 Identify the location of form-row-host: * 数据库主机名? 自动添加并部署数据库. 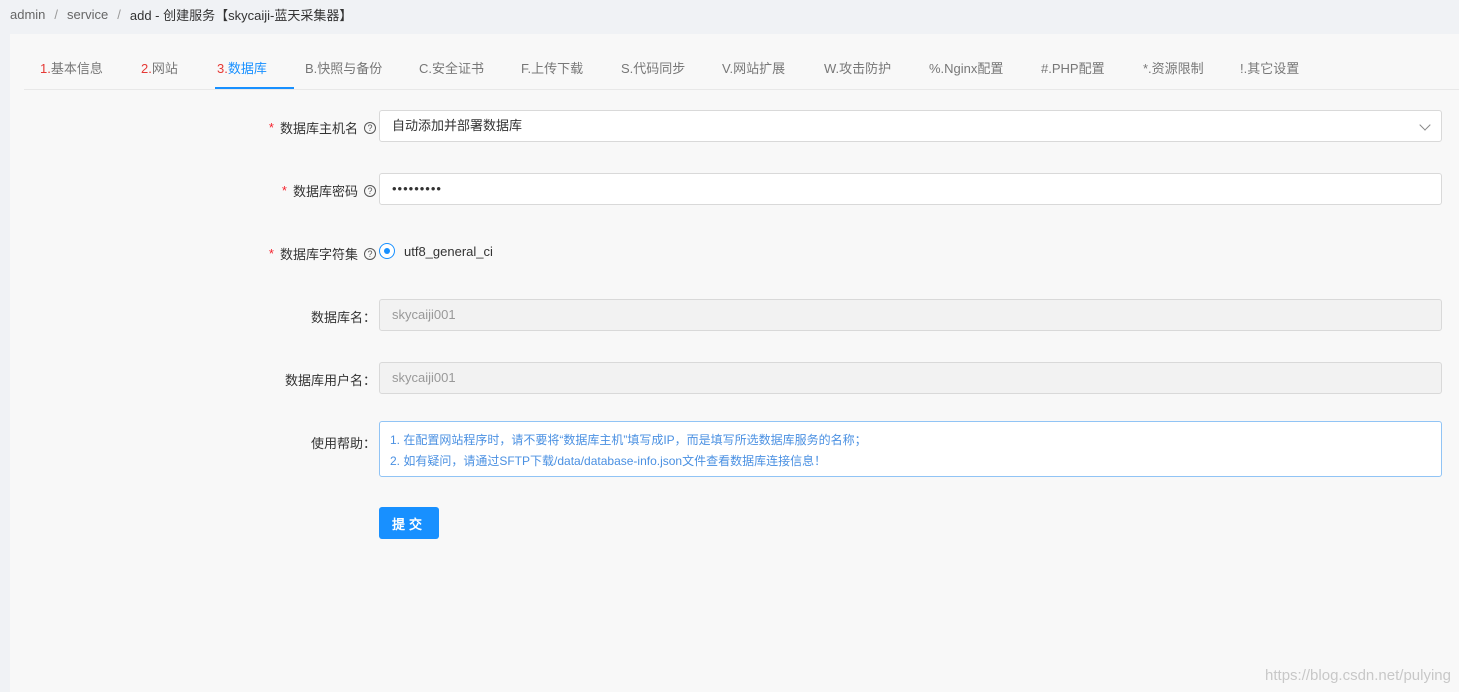
(734, 126).